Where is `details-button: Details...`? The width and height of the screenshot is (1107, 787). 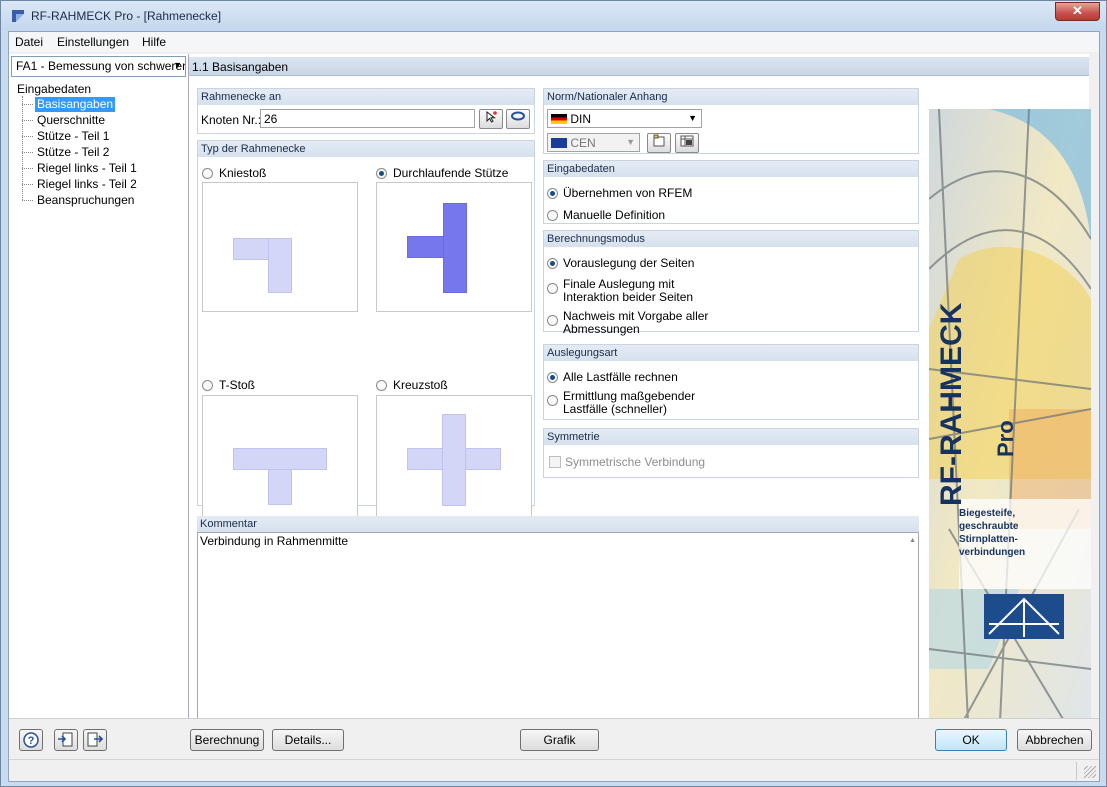
details-button: Details... is located at coordinates (308, 740).